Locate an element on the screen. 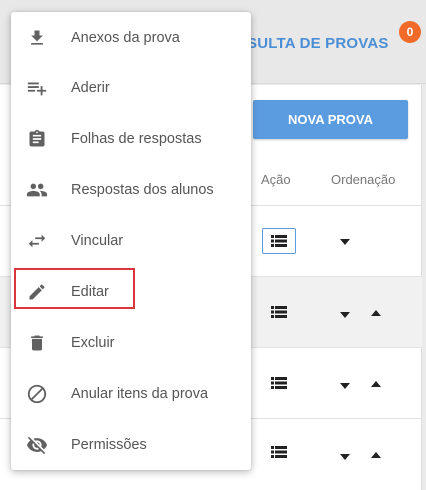  menu-item-attachments: Anexos da prova is located at coordinates (131, 38).